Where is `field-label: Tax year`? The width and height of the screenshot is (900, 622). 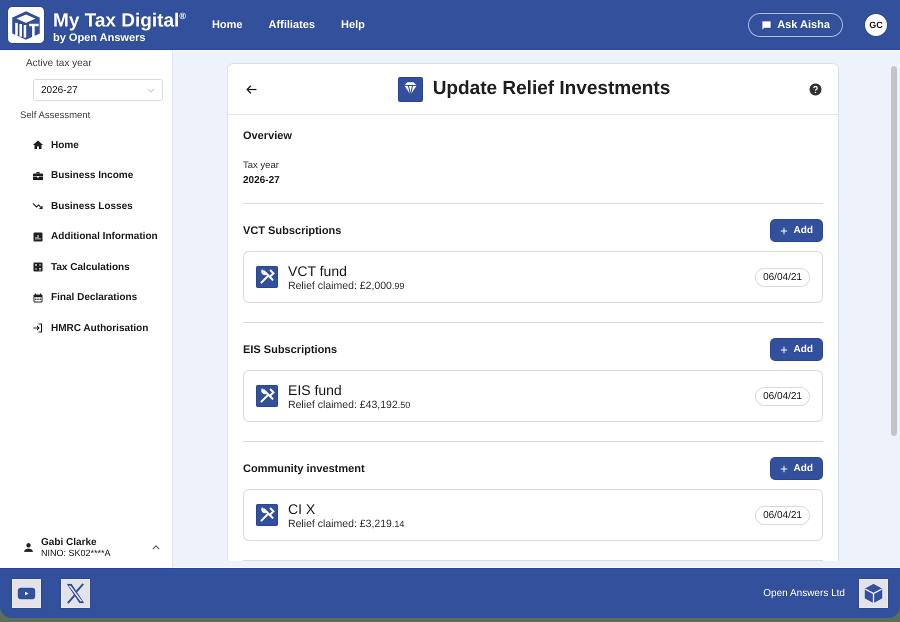
field-label: Tax year is located at coordinates (261, 165).